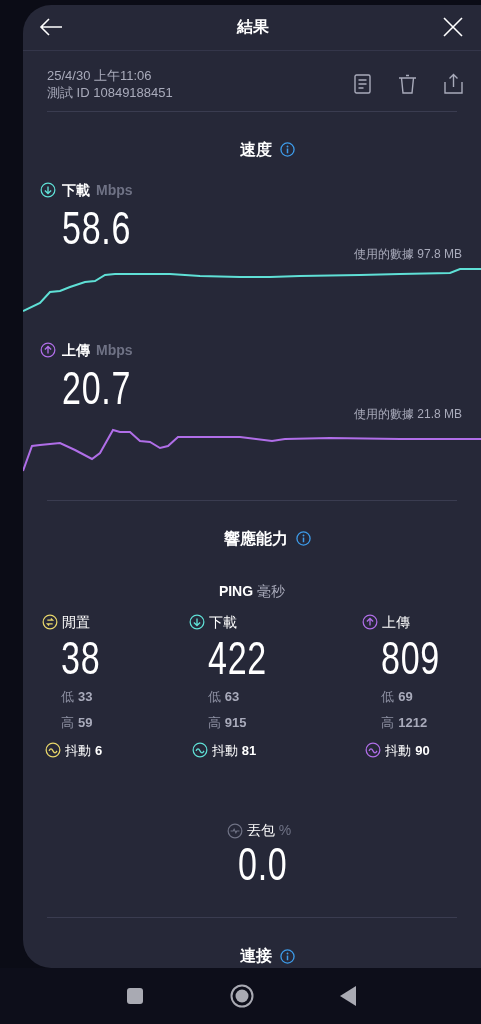  What do you see at coordinates (50, 622) in the screenshot?
I see `idle-icon` at bounding box center [50, 622].